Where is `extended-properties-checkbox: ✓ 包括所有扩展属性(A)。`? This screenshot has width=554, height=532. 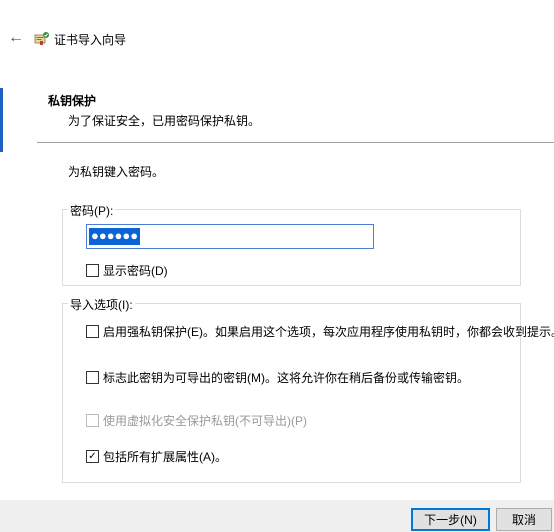
extended-properties-checkbox: ✓ 包括所有扩展属性(A)。 is located at coordinates (156, 456).